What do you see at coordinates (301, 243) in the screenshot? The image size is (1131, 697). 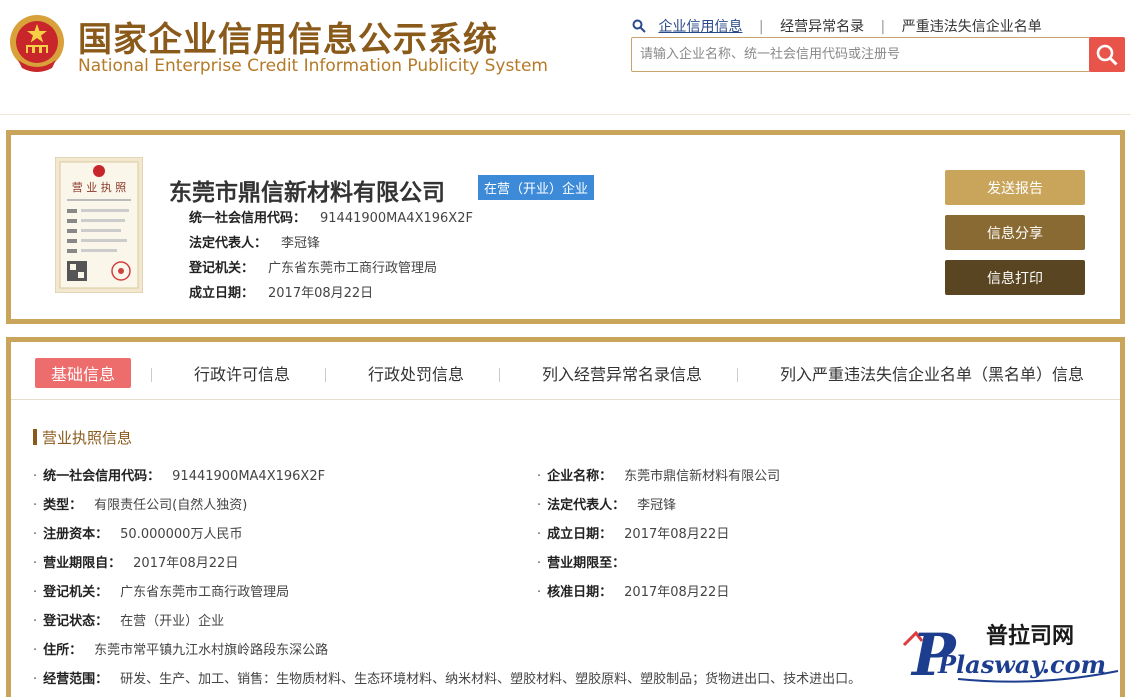 I see `card-legal-rep-value: 李冠锋` at bounding box center [301, 243].